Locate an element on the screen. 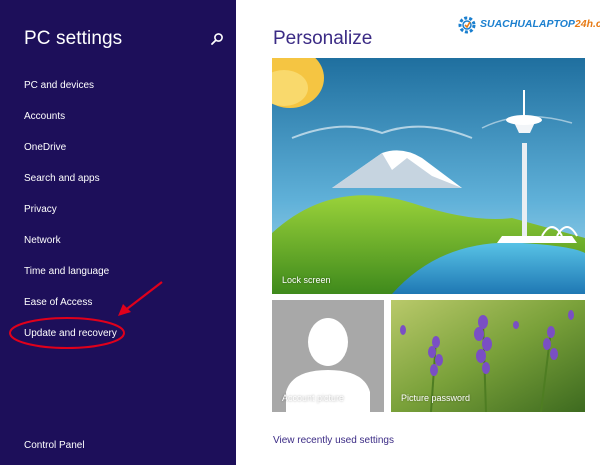  control-panel-link: Control Panel is located at coordinates (54, 445).